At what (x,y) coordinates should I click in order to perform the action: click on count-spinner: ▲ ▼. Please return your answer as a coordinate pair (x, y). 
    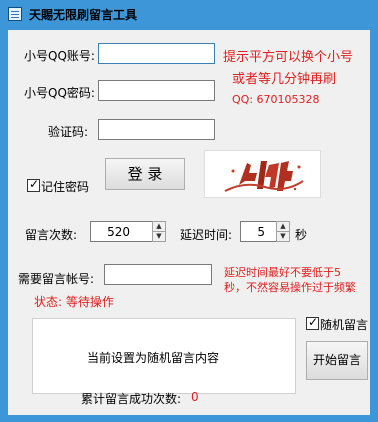
    Looking at the image, I should click on (159, 231).